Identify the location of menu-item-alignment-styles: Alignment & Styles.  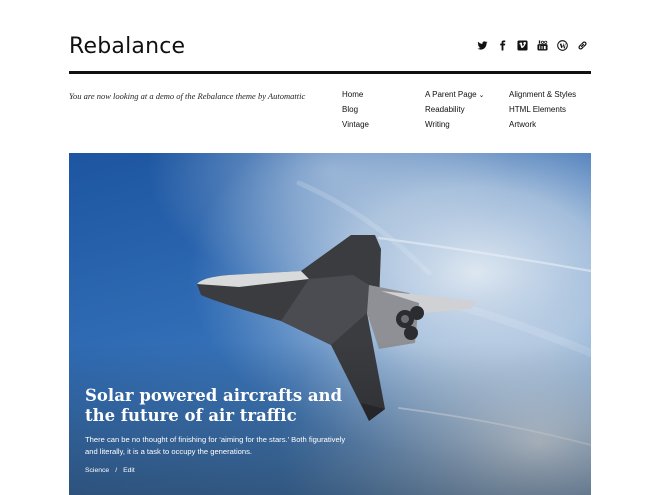
(550, 95).